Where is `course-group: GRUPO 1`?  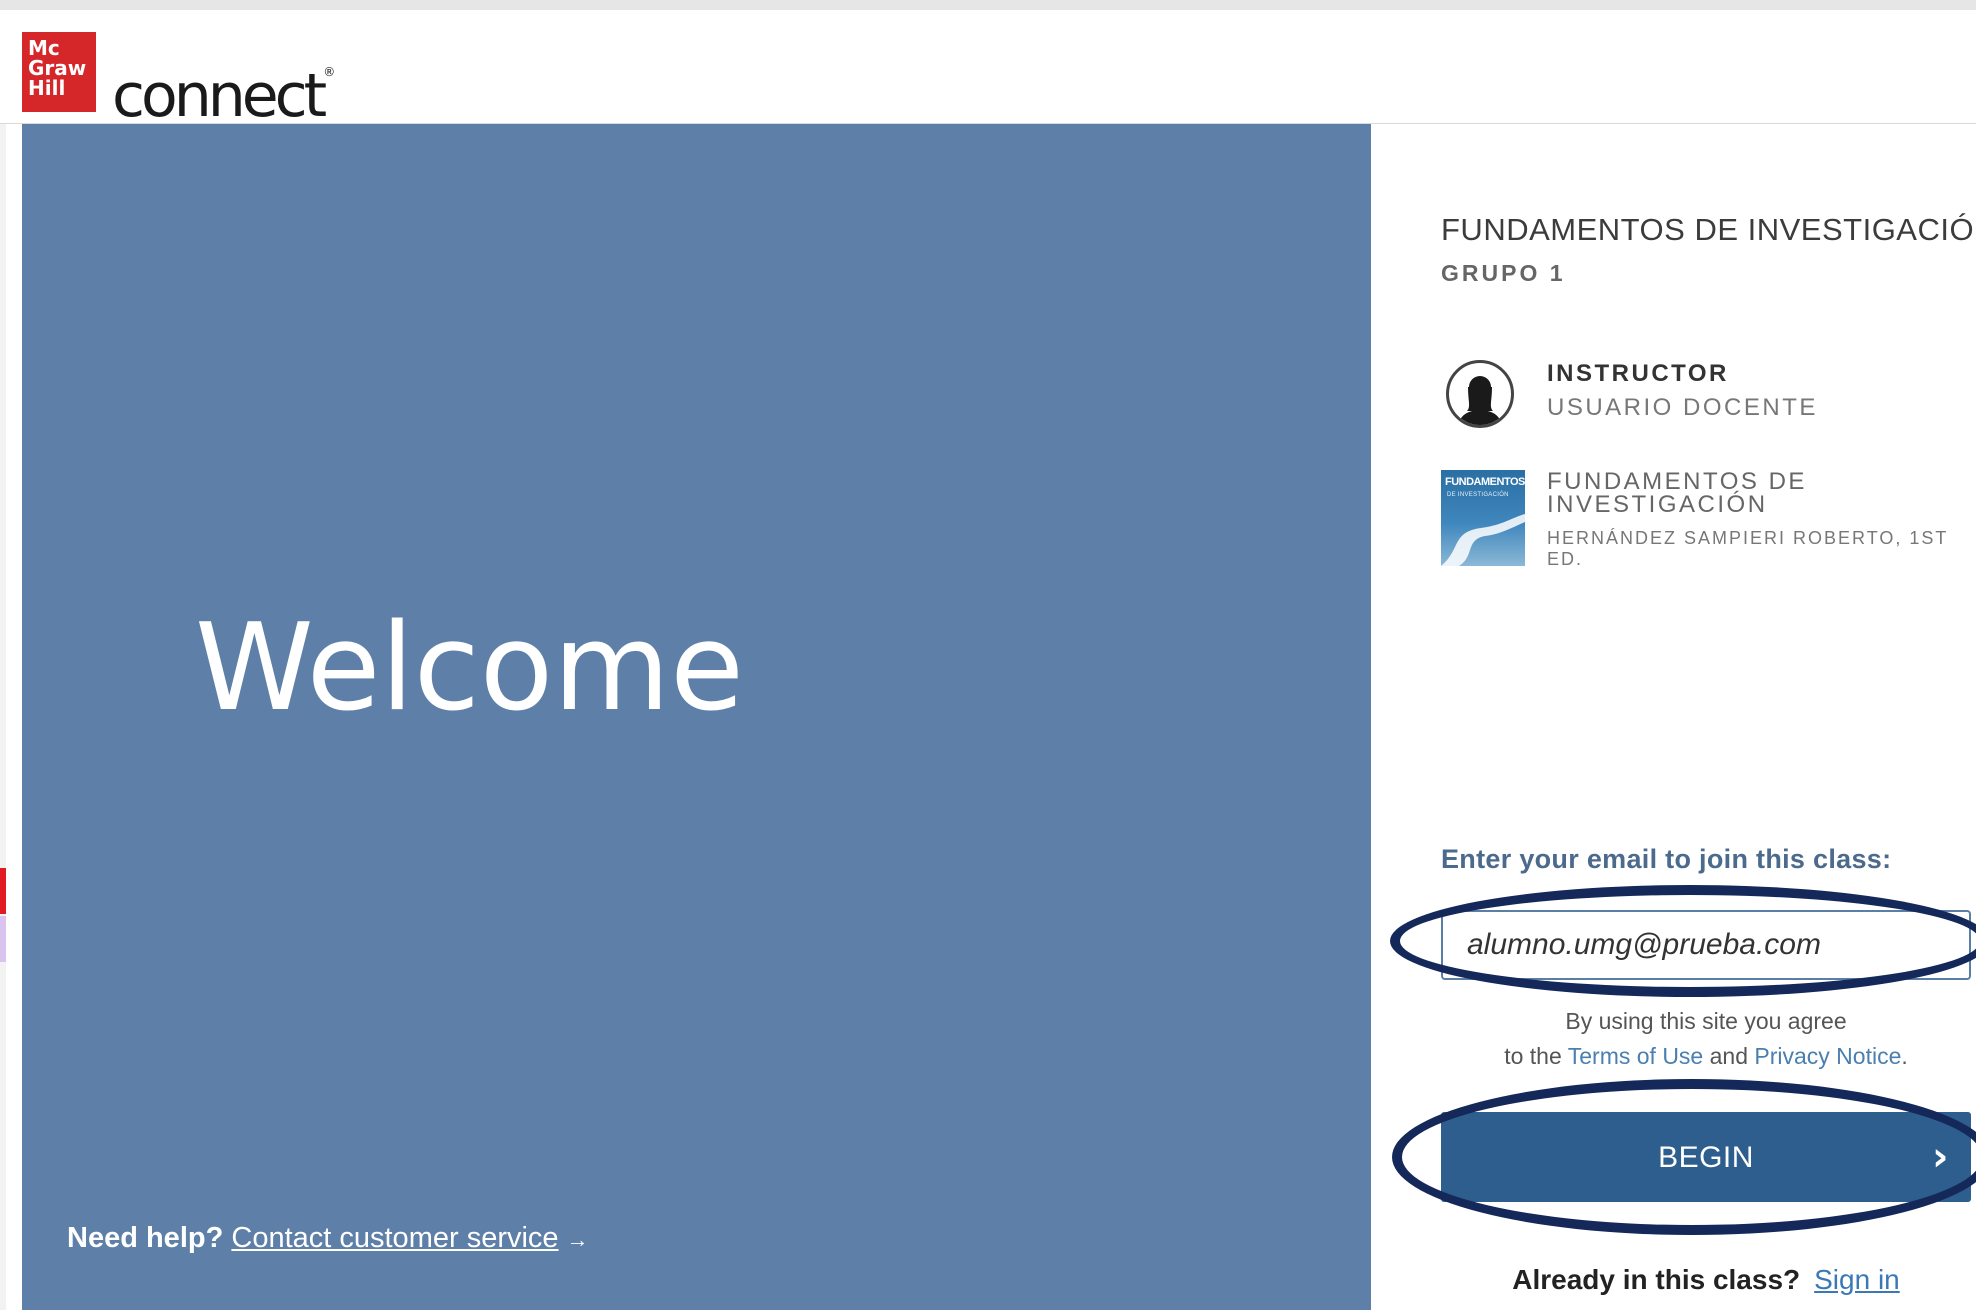 course-group: GRUPO 1 is located at coordinates (1503, 273).